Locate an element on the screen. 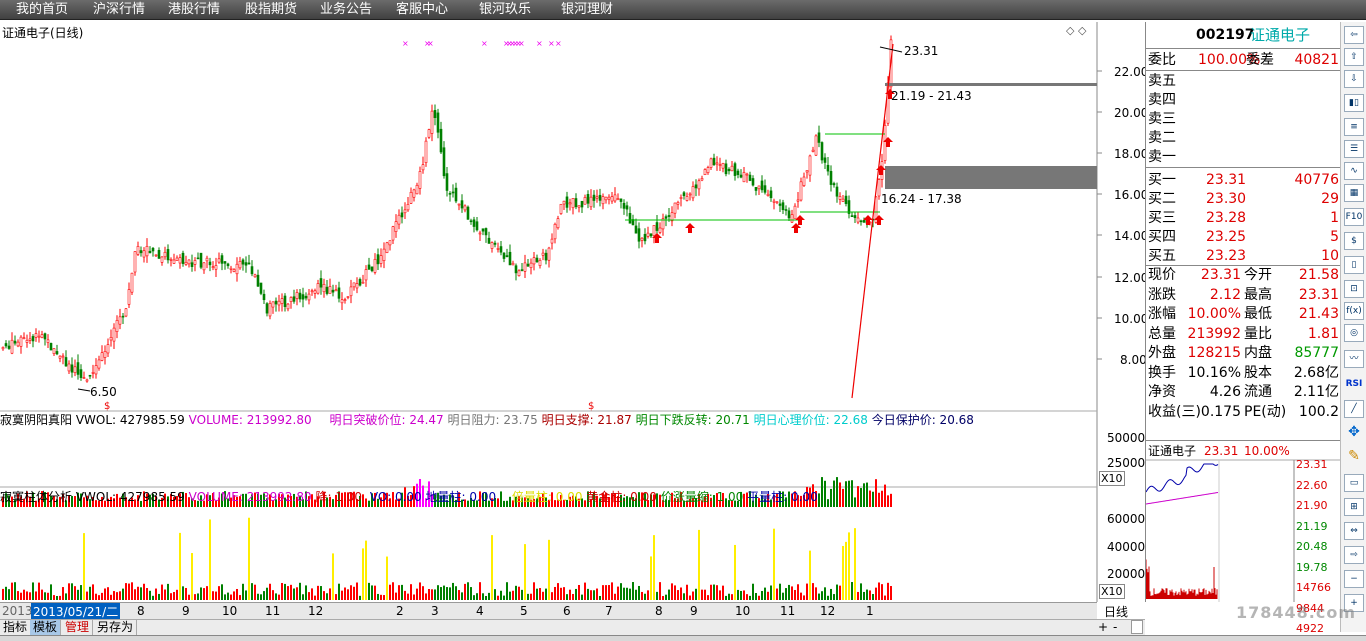 Image resolution: width=1366 pixels, height=641 pixels. menu-notice: 业务公告 is located at coordinates (346, 10).